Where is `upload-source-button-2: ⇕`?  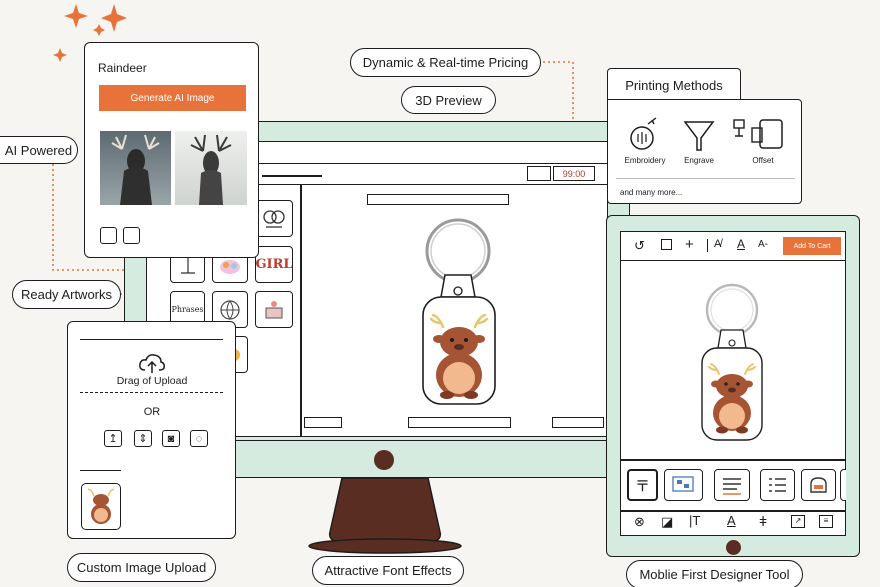
upload-source-button-2: ⇕ is located at coordinates (143, 438).